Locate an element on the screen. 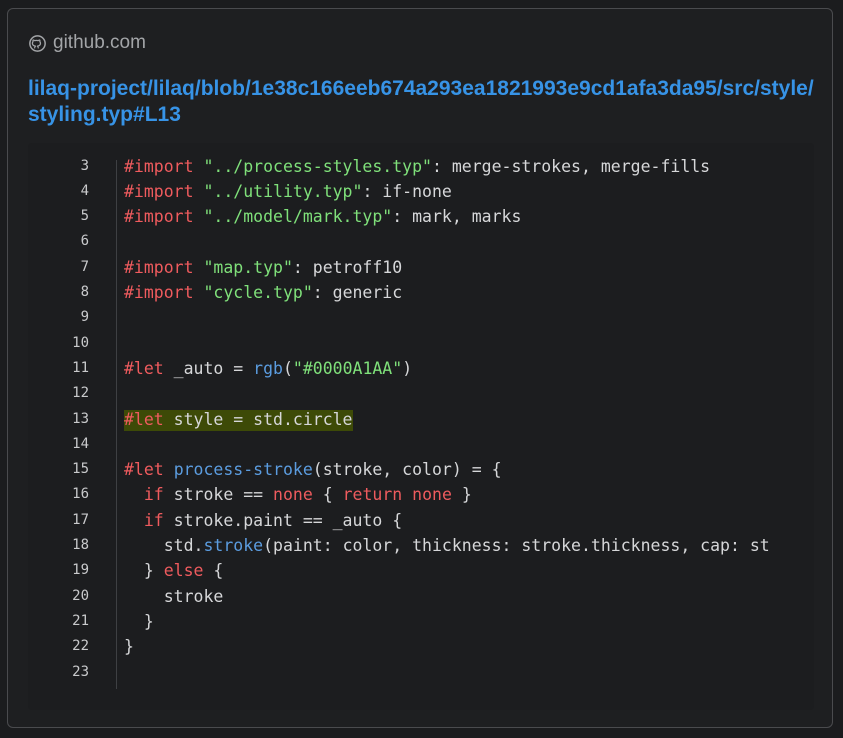 This screenshot has width=843, height=738. code-line: 19 } else { is located at coordinates (421, 570).